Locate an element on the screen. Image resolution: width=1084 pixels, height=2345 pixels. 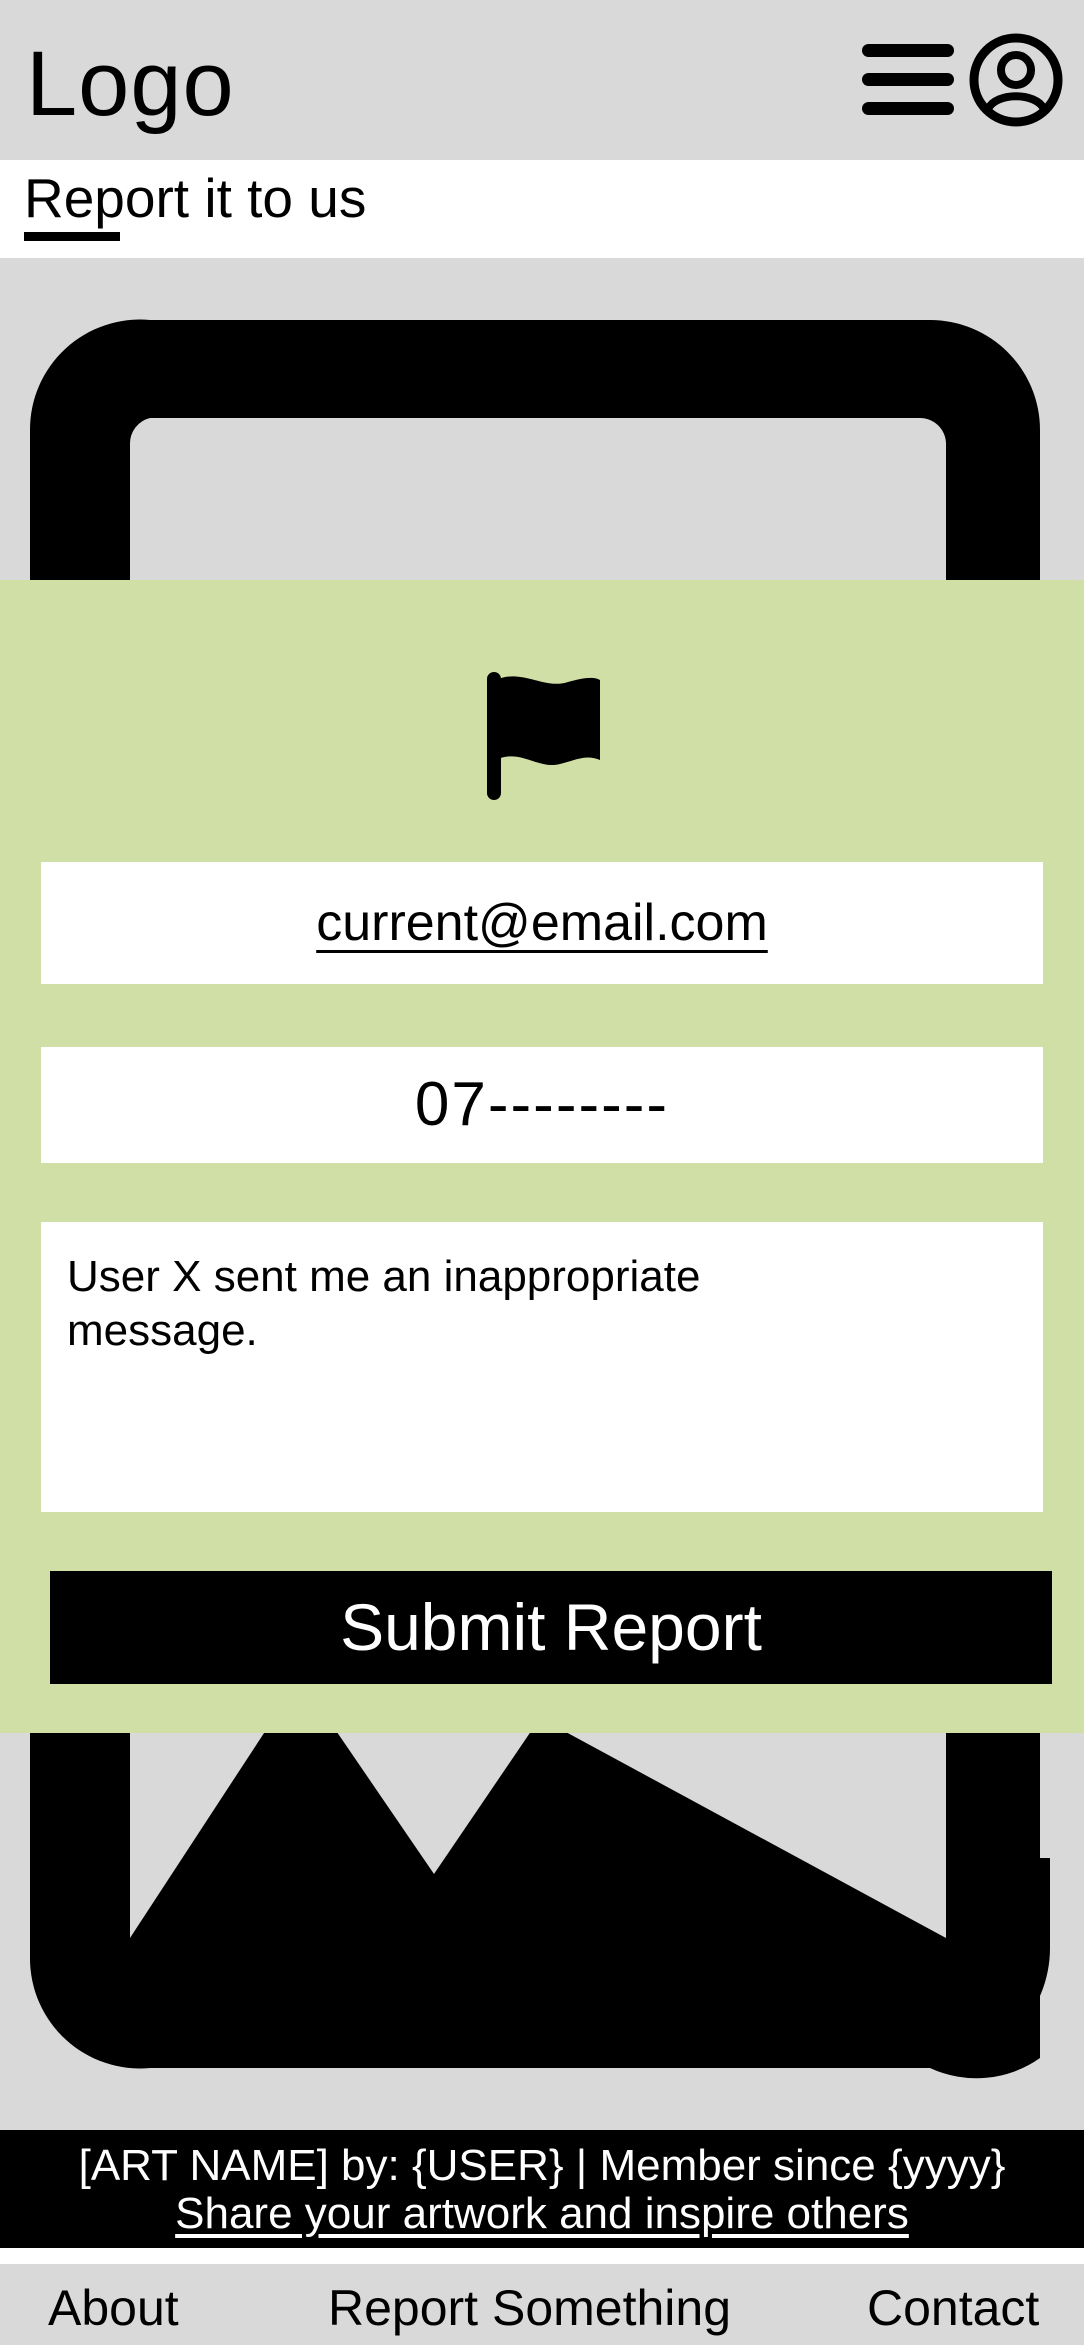
page-subtitle: Report it to us is located at coordinates (195, 198).